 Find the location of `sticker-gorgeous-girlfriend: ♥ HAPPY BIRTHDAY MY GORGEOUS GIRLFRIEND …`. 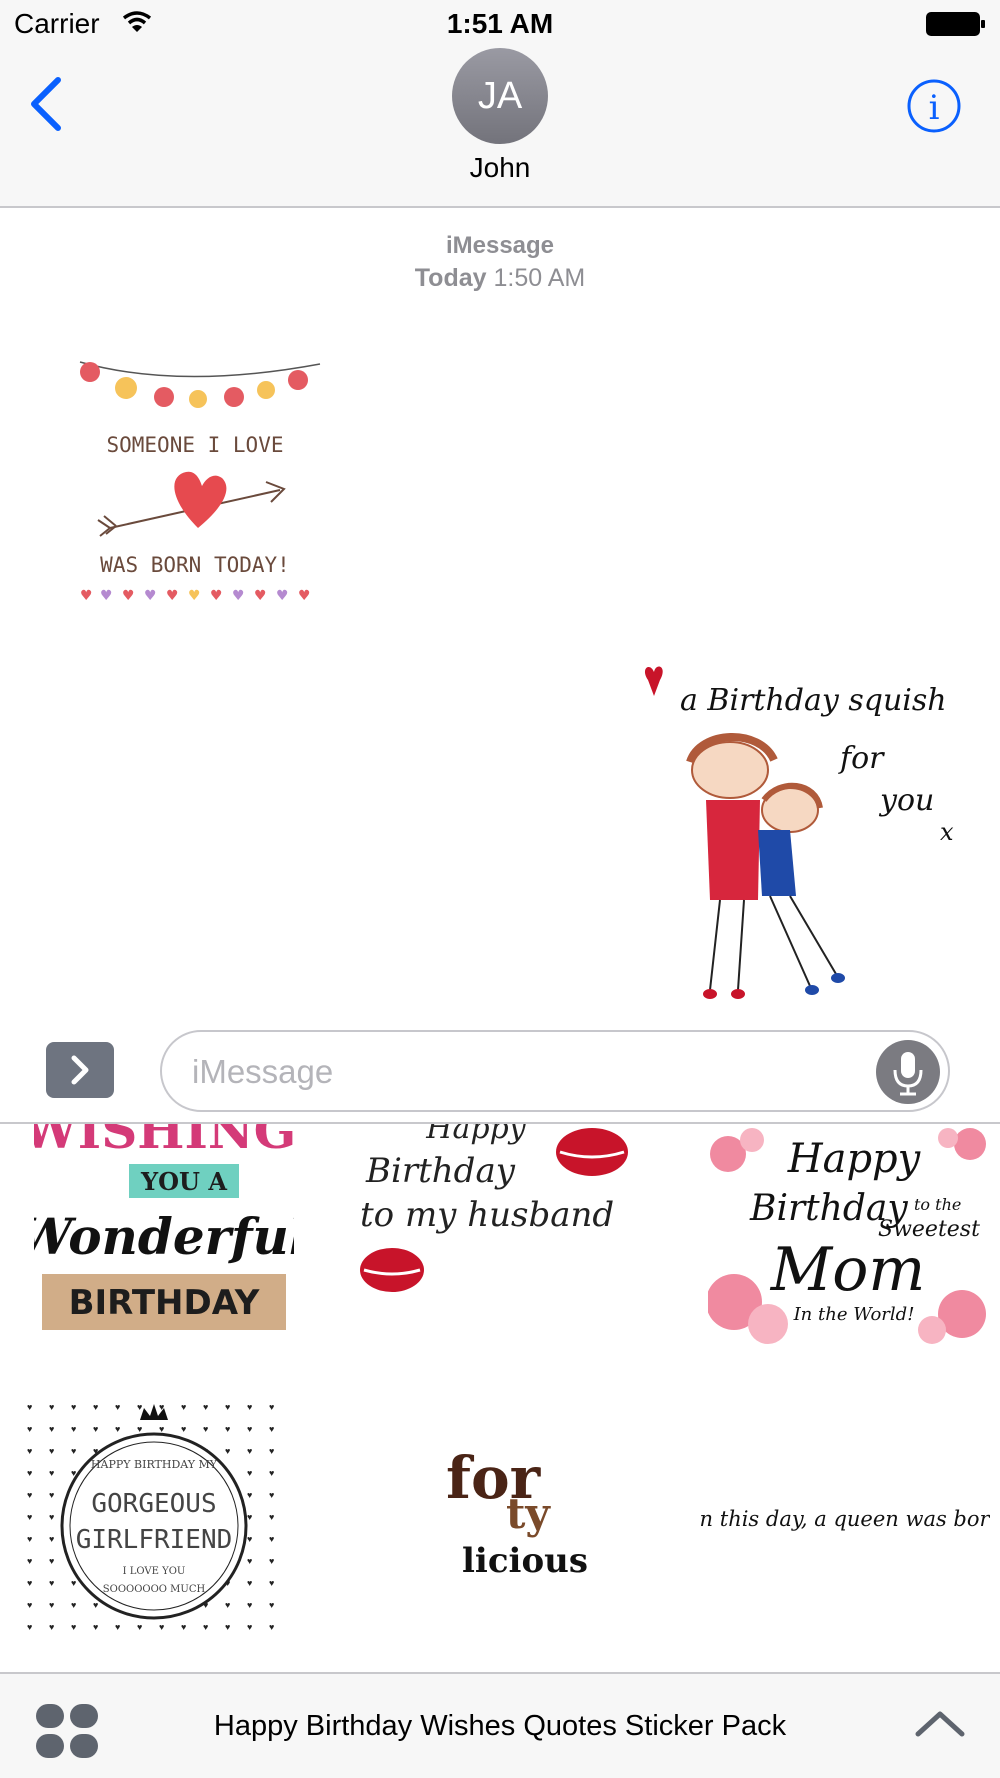

sticker-gorgeous-girlfriend: ♥ HAPPY BIRTHDAY MY GORGEOUS GIRLFRIEND … is located at coordinates (154, 1519).